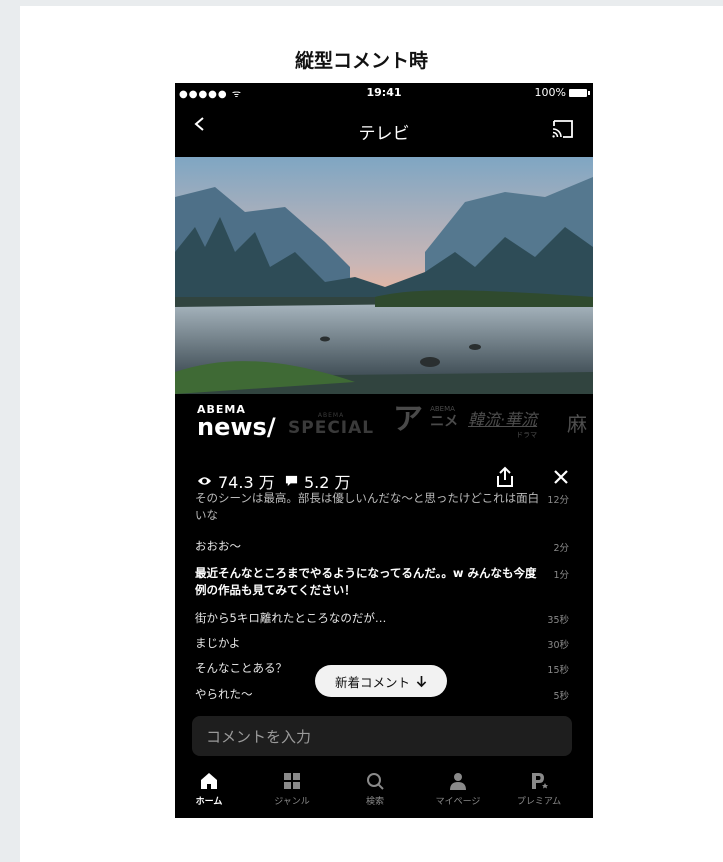  What do you see at coordinates (384, 478) in the screenshot?
I see `stats-bar: 74.3 万 5.2 万` at bounding box center [384, 478].